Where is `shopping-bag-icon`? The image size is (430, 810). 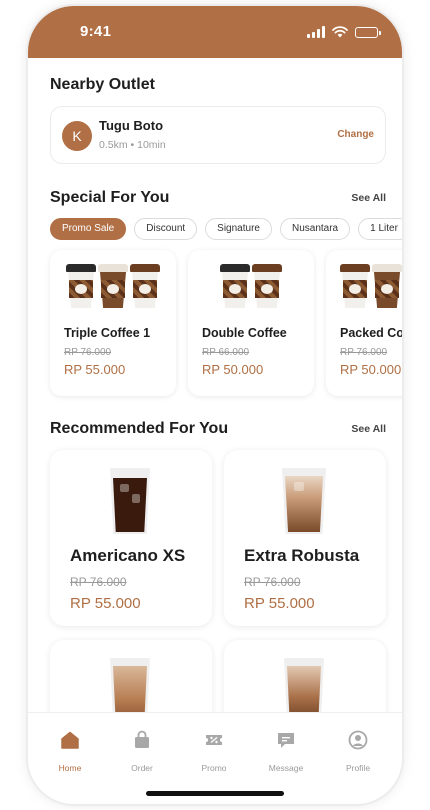
shopping-bag-icon is located at coordinates (142, 739).